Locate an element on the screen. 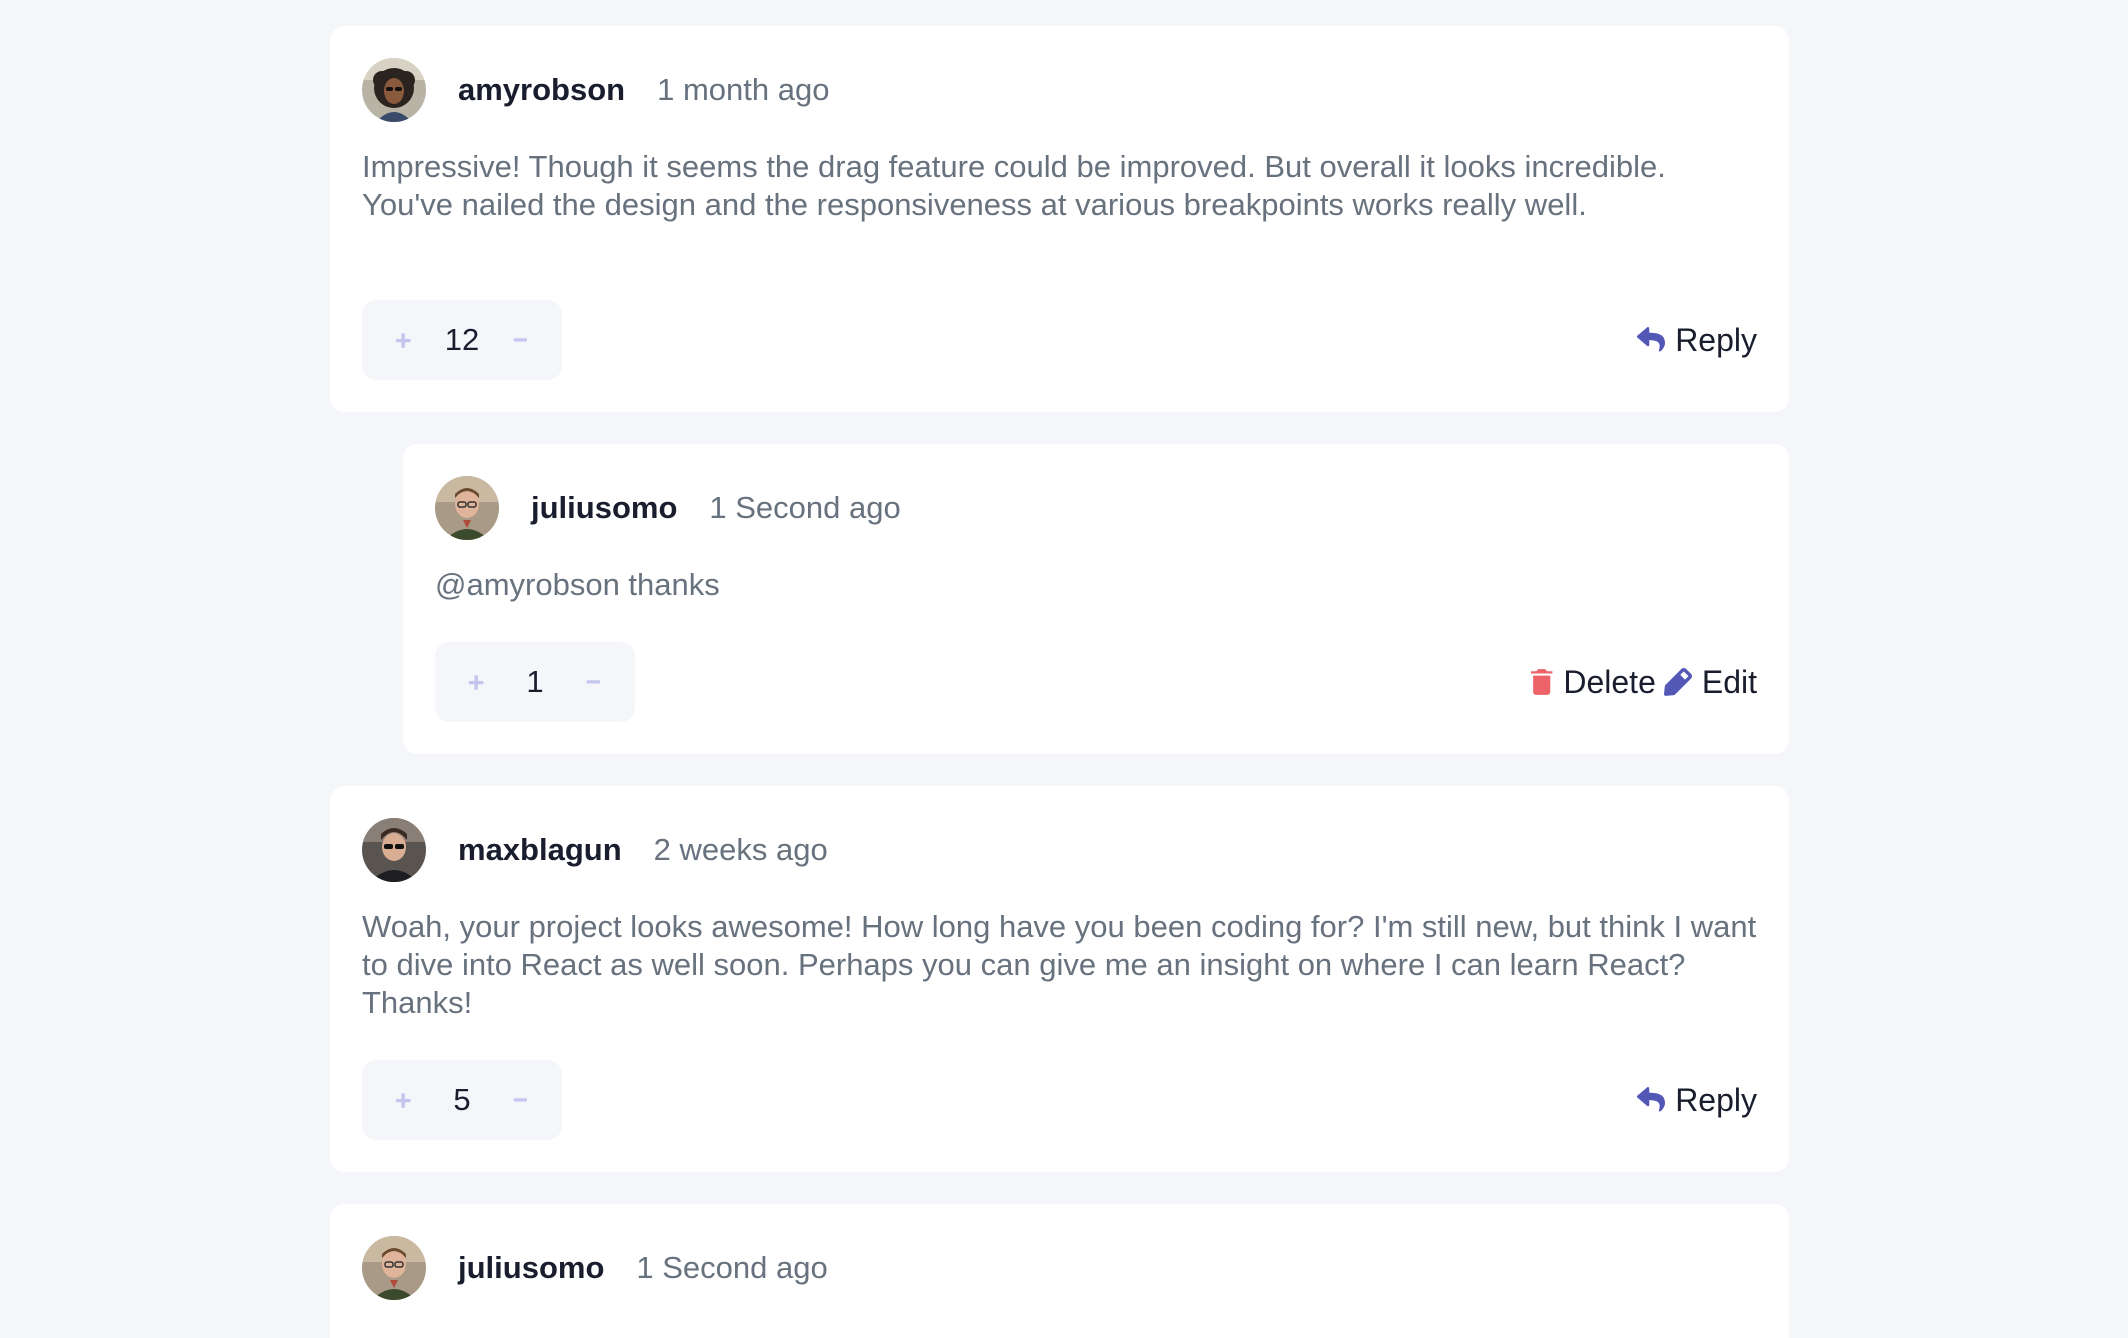  vote-counter: 12 is located at coordinates (462, 340).